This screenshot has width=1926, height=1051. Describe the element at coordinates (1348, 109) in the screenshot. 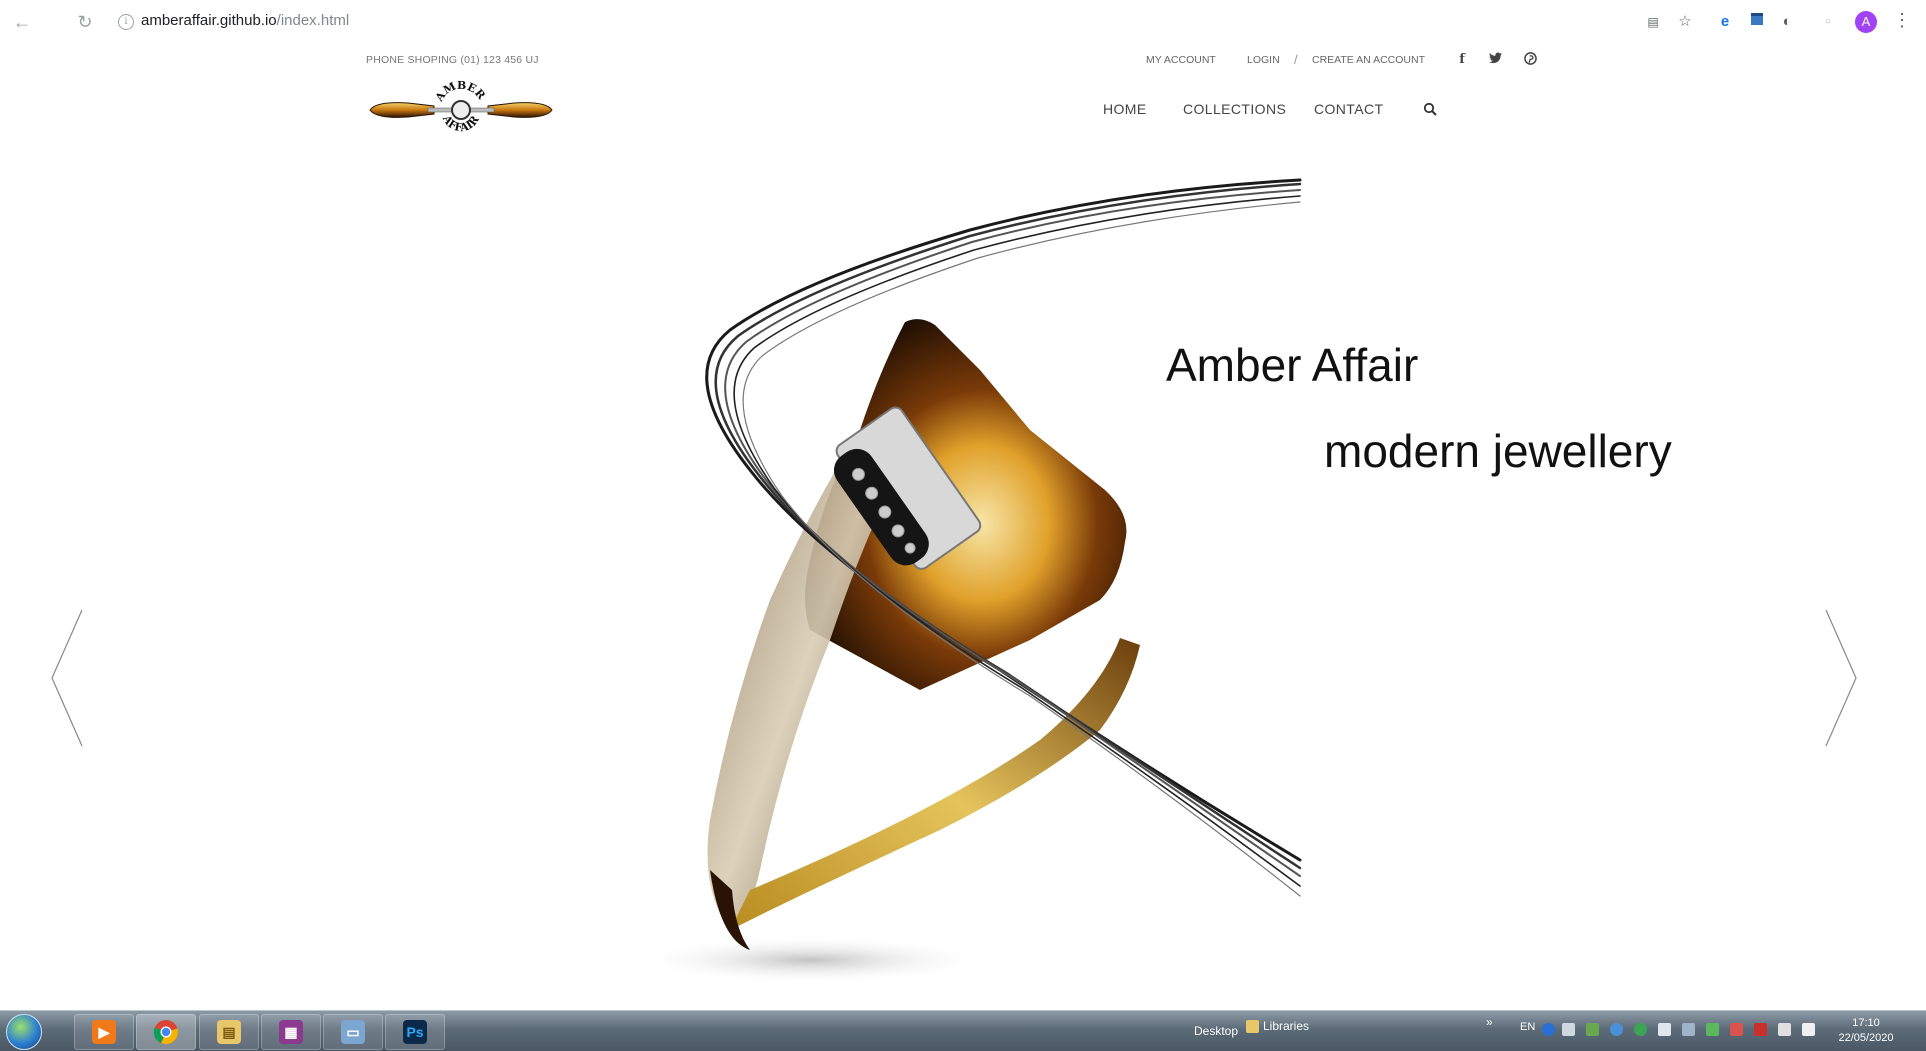

I see `nav-contact: CONTACT` at that location.